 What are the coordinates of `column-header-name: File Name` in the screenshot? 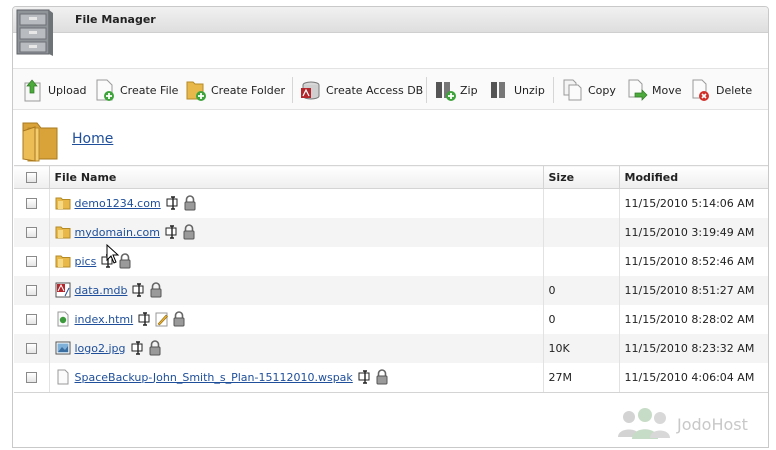 It's located at (296, 177).